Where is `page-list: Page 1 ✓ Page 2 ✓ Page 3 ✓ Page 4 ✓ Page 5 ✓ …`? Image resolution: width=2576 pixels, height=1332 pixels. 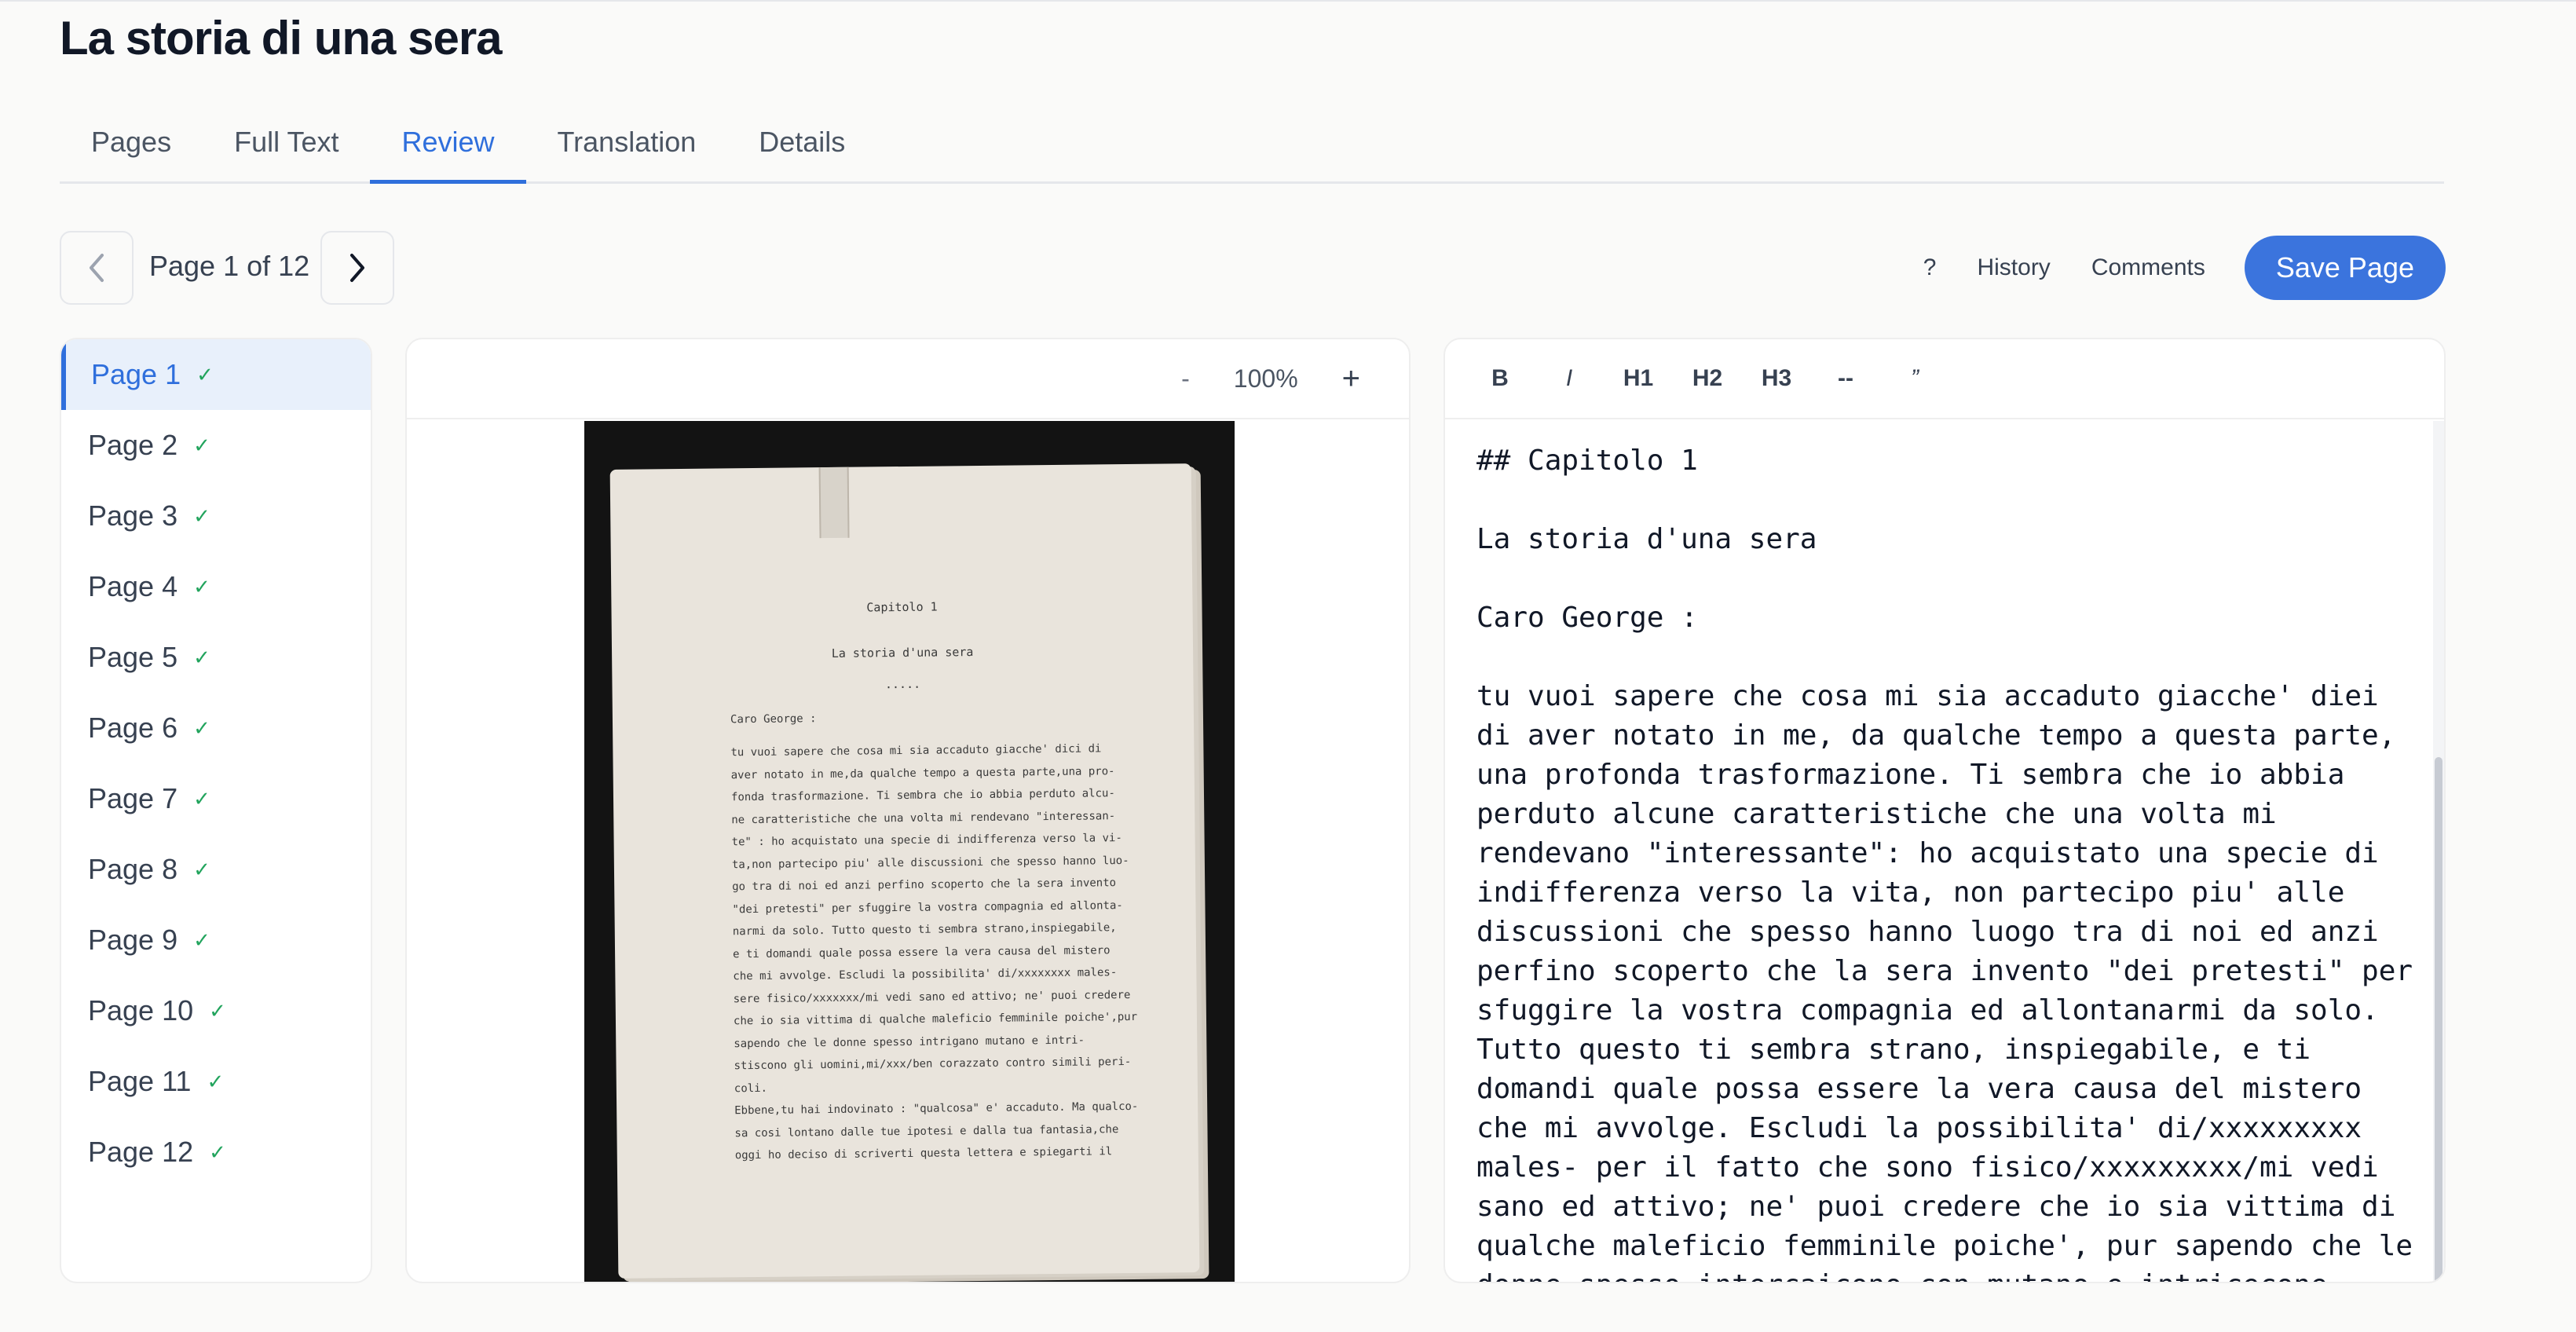 page-list: Page 1 ✓ Page 2 ✓ Page 3 ✓ Page 4 ✓ Page 5 ✓ … is located at coordinates (216, 810).